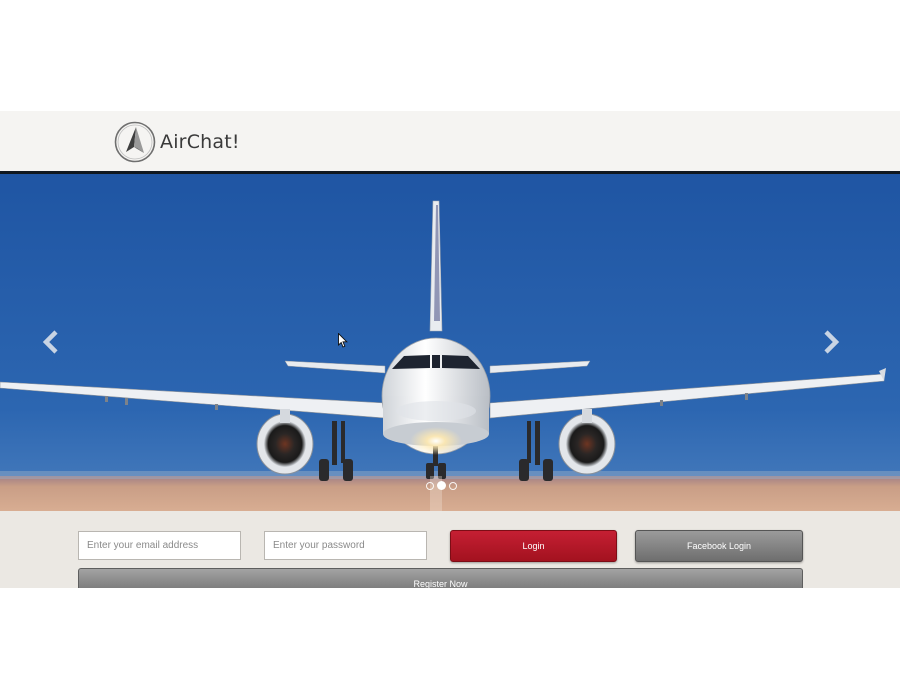 This screenshot has width=900, height=700. I want to click on register-now-label: Register Now, so click(440, 583).